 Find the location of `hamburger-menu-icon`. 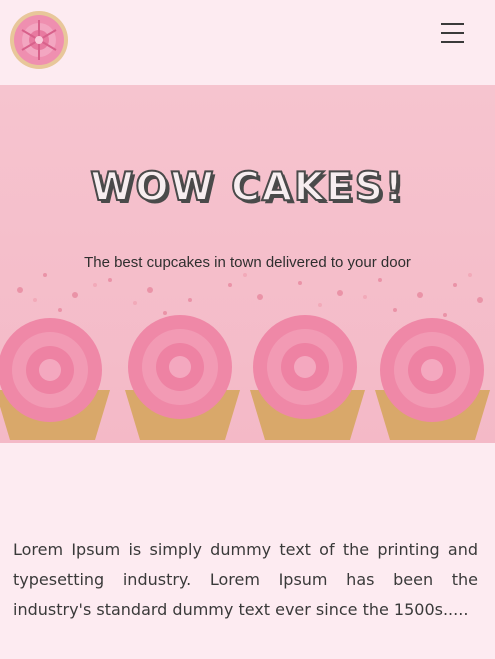

hamburger-menu-icon is located at coordinates (452, 24).